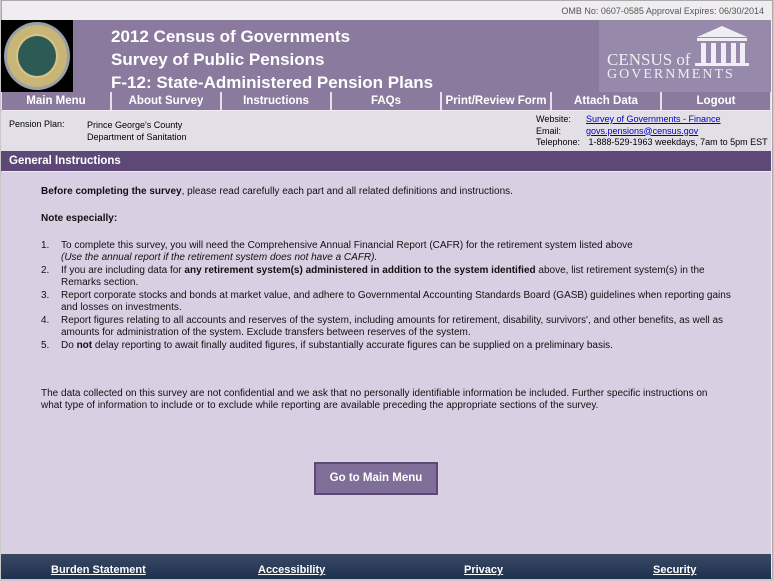 This screenshot has height=581, width=774. Describe the element at coordinates (37, 56) in the screenshot. I see `commerce-seal-logo` at that location.